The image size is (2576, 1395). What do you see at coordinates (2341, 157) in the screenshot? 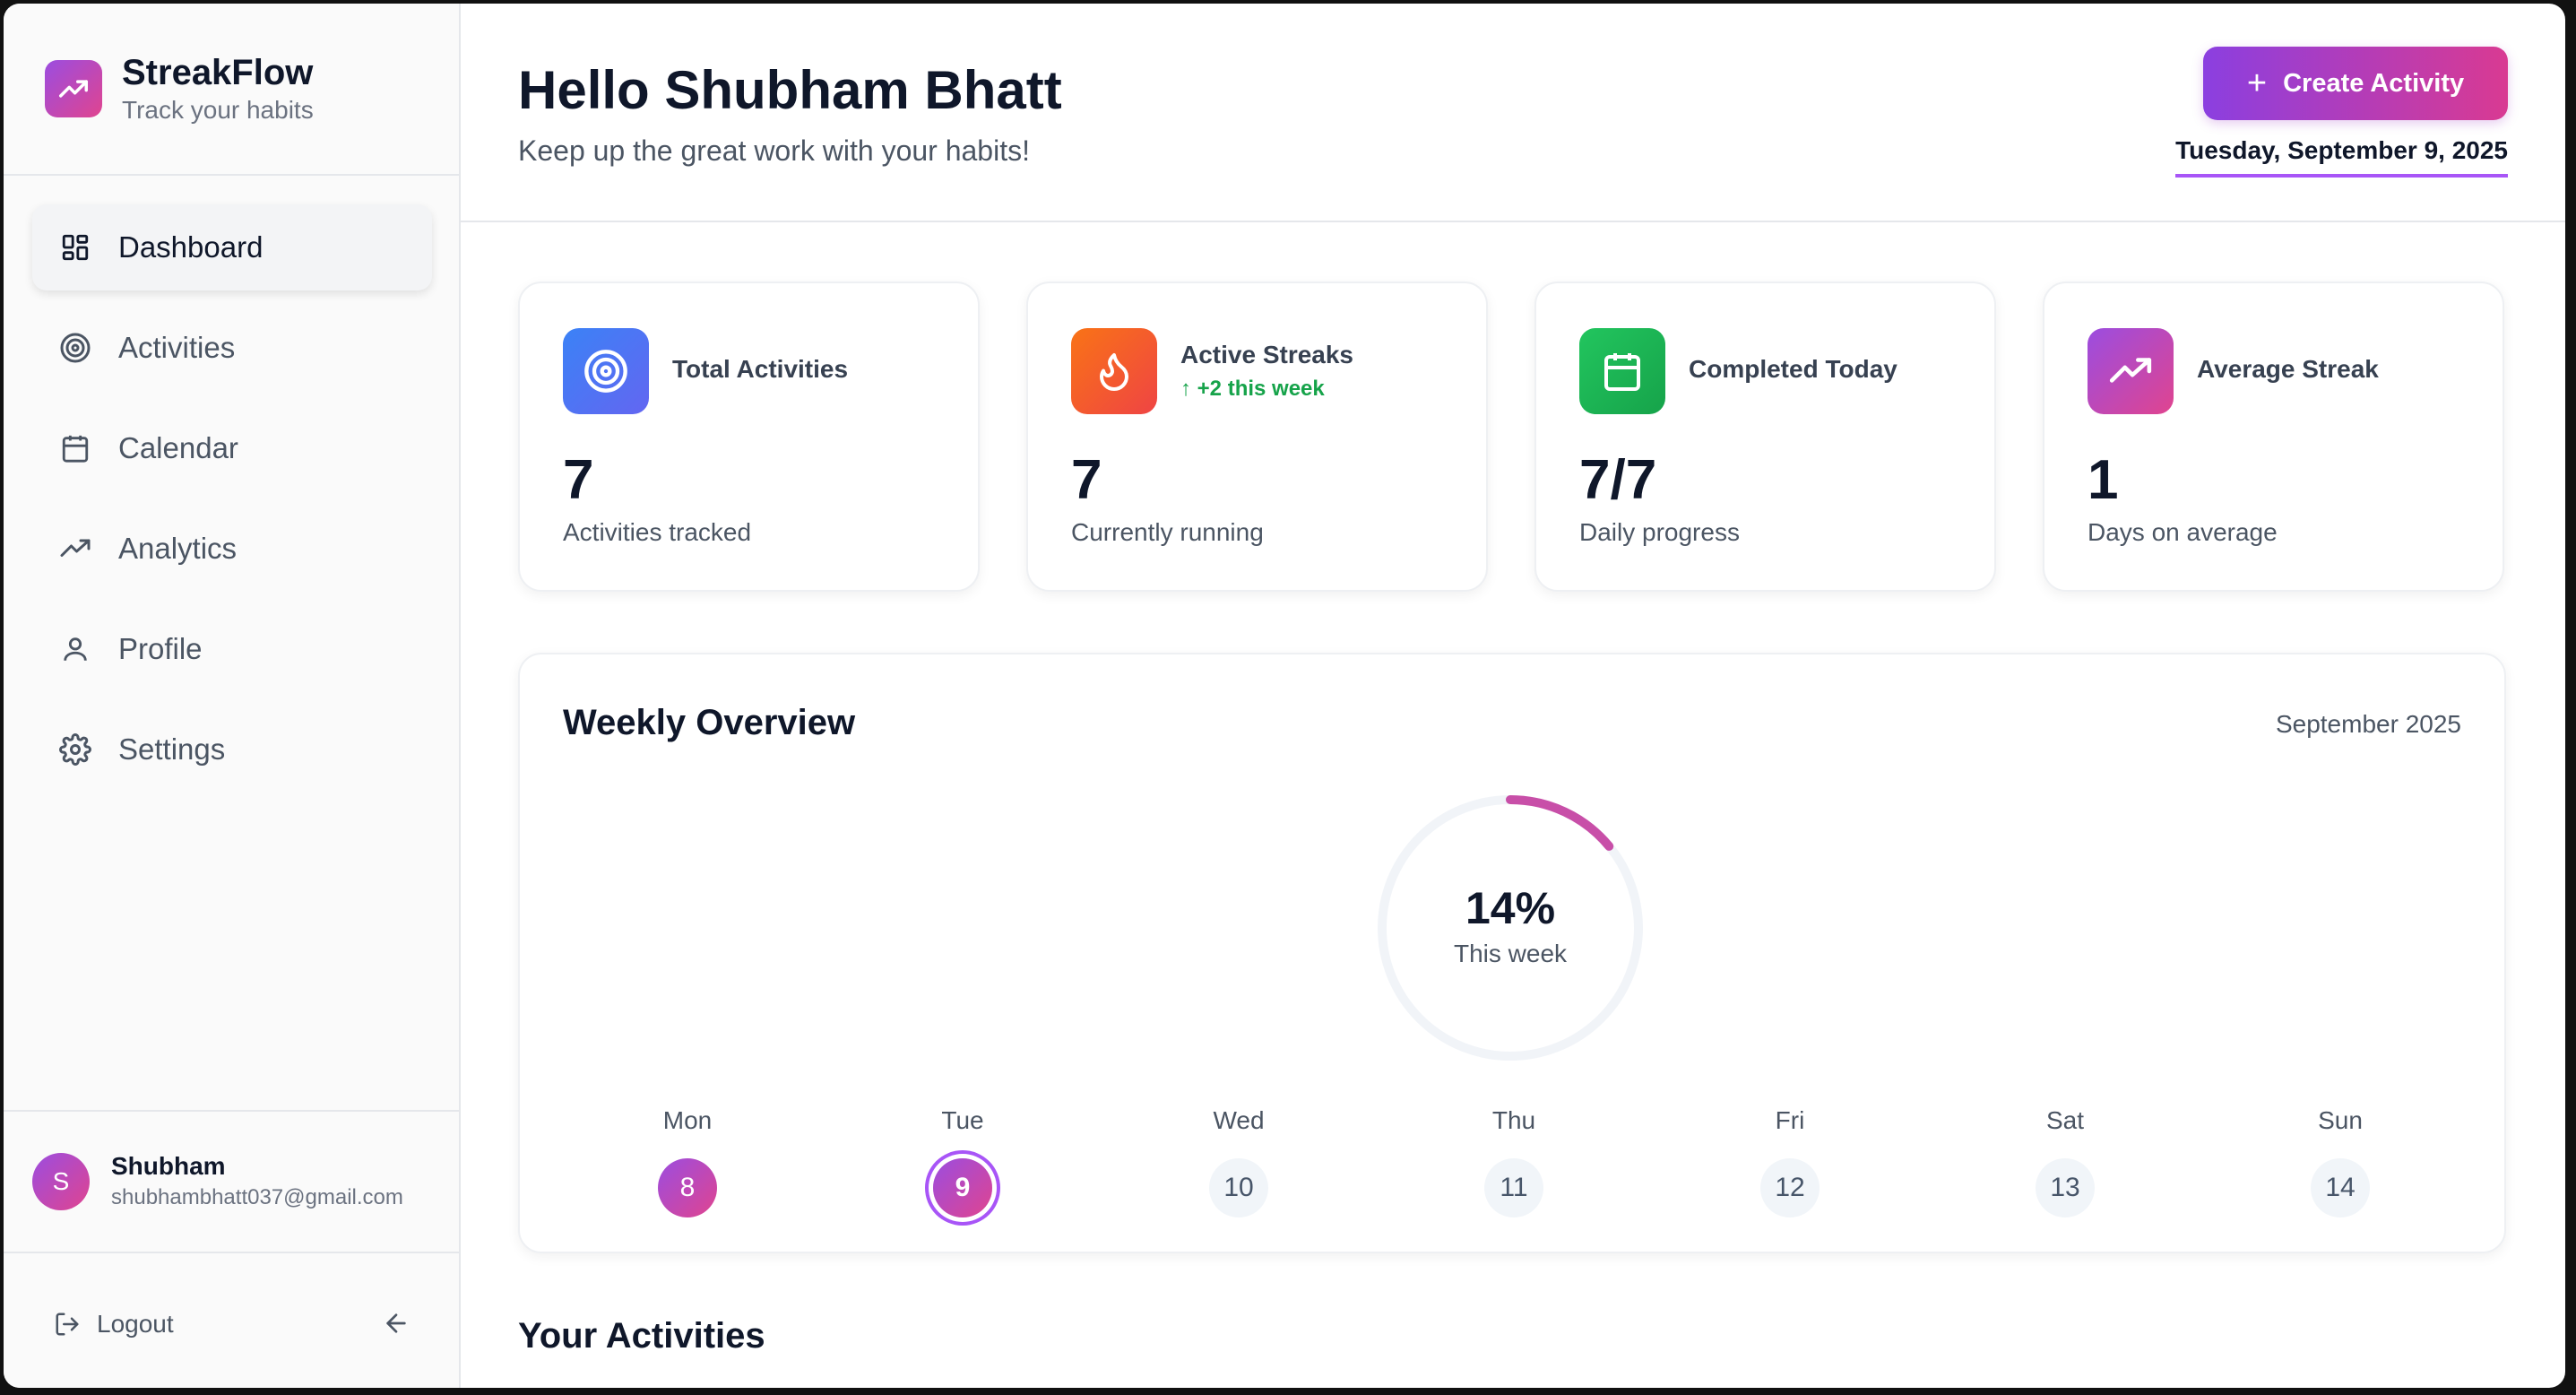
I see `current-date: Tuesday, September 9, 2025` at bounding box center [2341, 157].